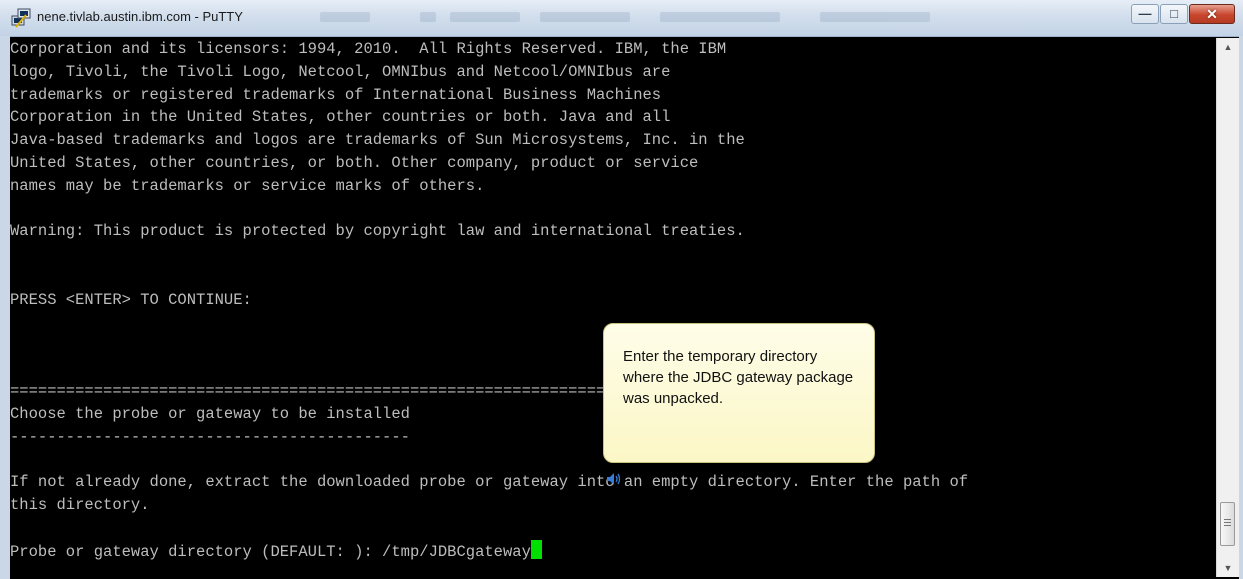  I want to click on scrollbar-thumb, so click(1227, 524).